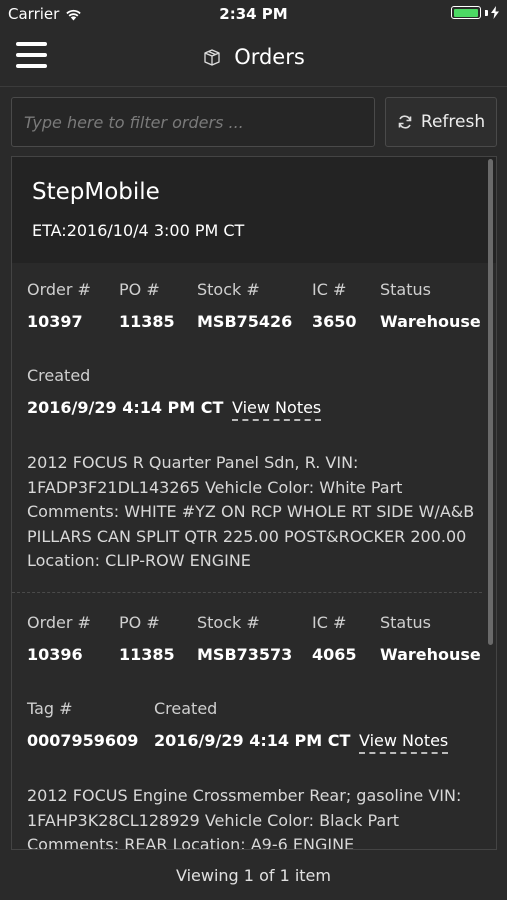 Image resolution: width=507 pixels, height=900 pixels. I want to click on menu-button, so click(31, 55).